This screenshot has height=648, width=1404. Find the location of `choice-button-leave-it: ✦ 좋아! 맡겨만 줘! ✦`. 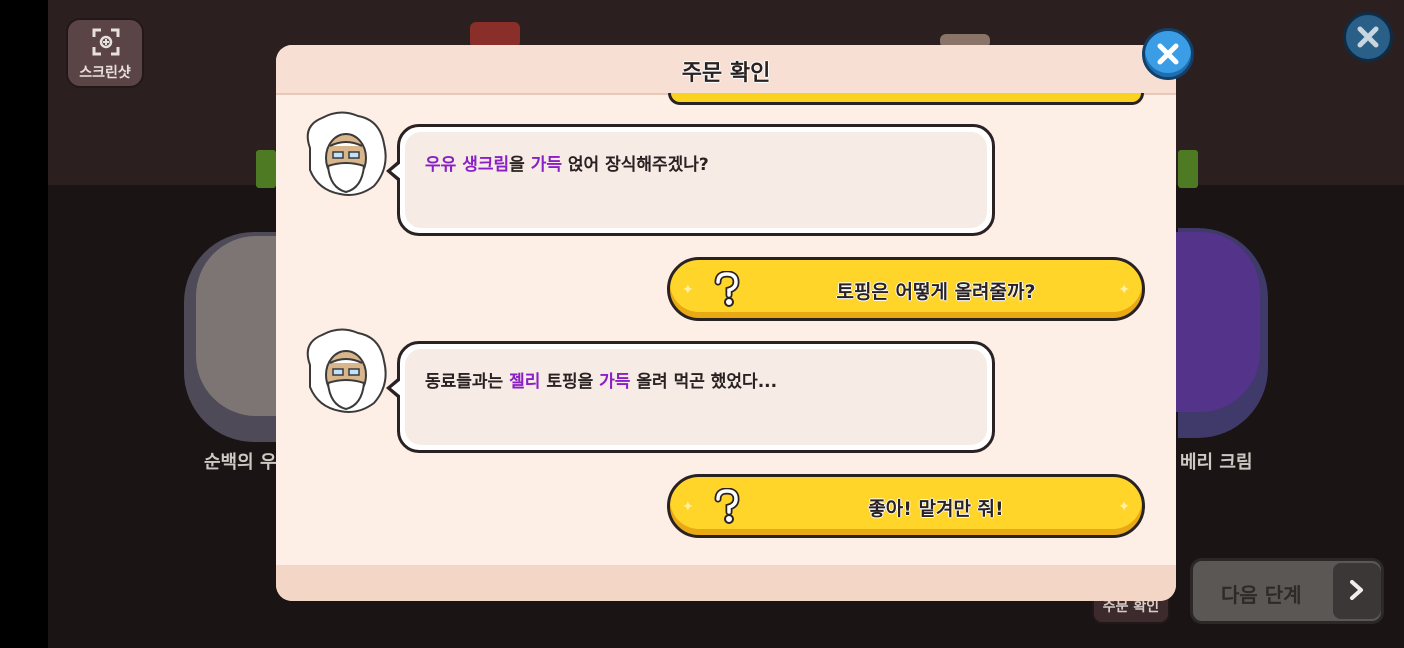

choice-button-leave-it: ✦ 좋아! 맡겨만 줘! ✦ is located at coordinates (906, 506).